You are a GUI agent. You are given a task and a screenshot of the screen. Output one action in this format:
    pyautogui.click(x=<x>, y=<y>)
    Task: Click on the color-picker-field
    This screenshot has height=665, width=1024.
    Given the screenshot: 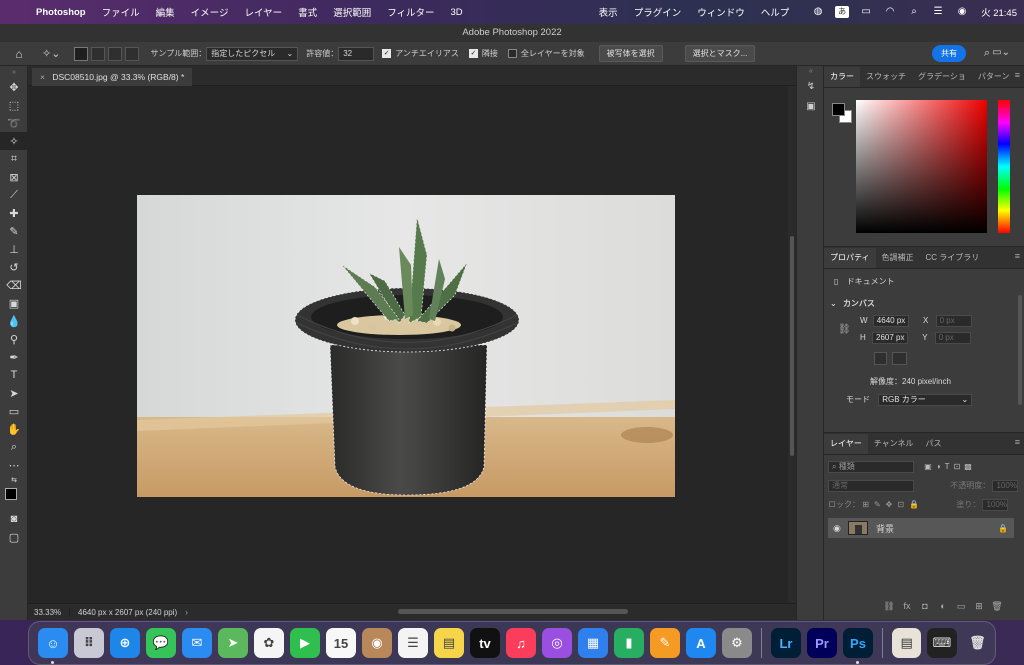 What is the action you would take?
    pyautogui.click(x=921, y=166)
    